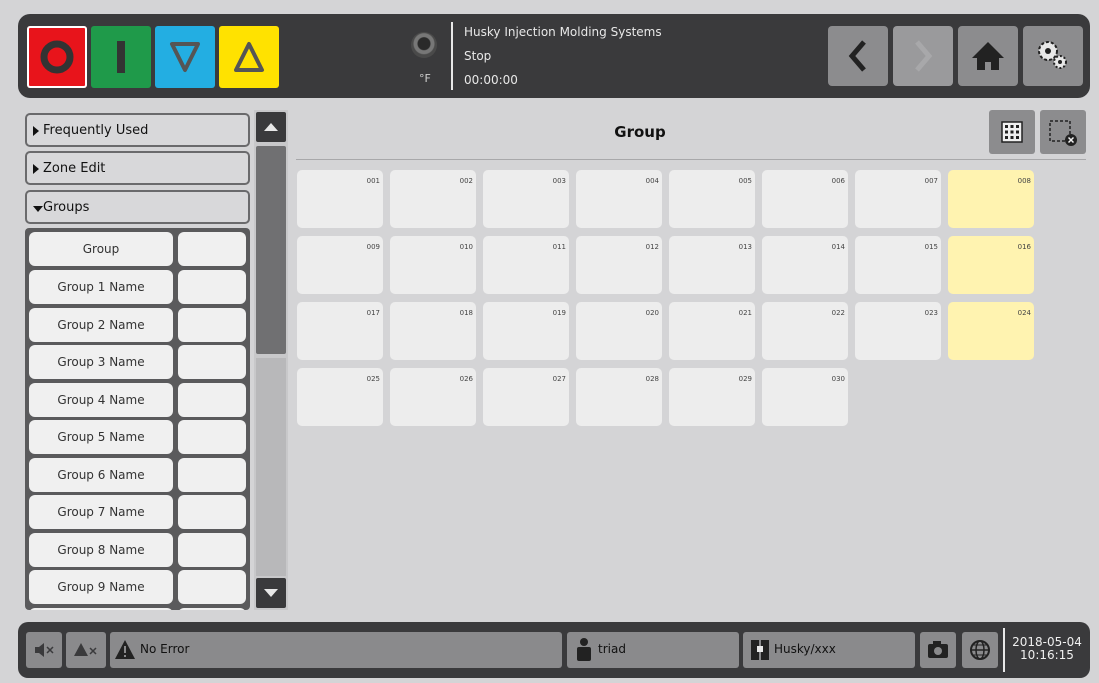  Describe the element at coordinates (898, 265) in the screenshot. I see `group-tile: 015` at that location.